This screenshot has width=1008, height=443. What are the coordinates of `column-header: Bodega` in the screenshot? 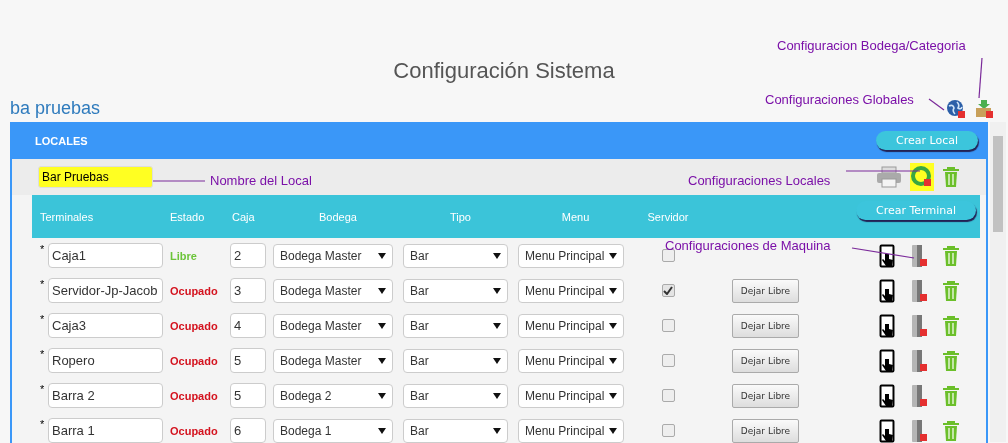 It's located at (338, 216).